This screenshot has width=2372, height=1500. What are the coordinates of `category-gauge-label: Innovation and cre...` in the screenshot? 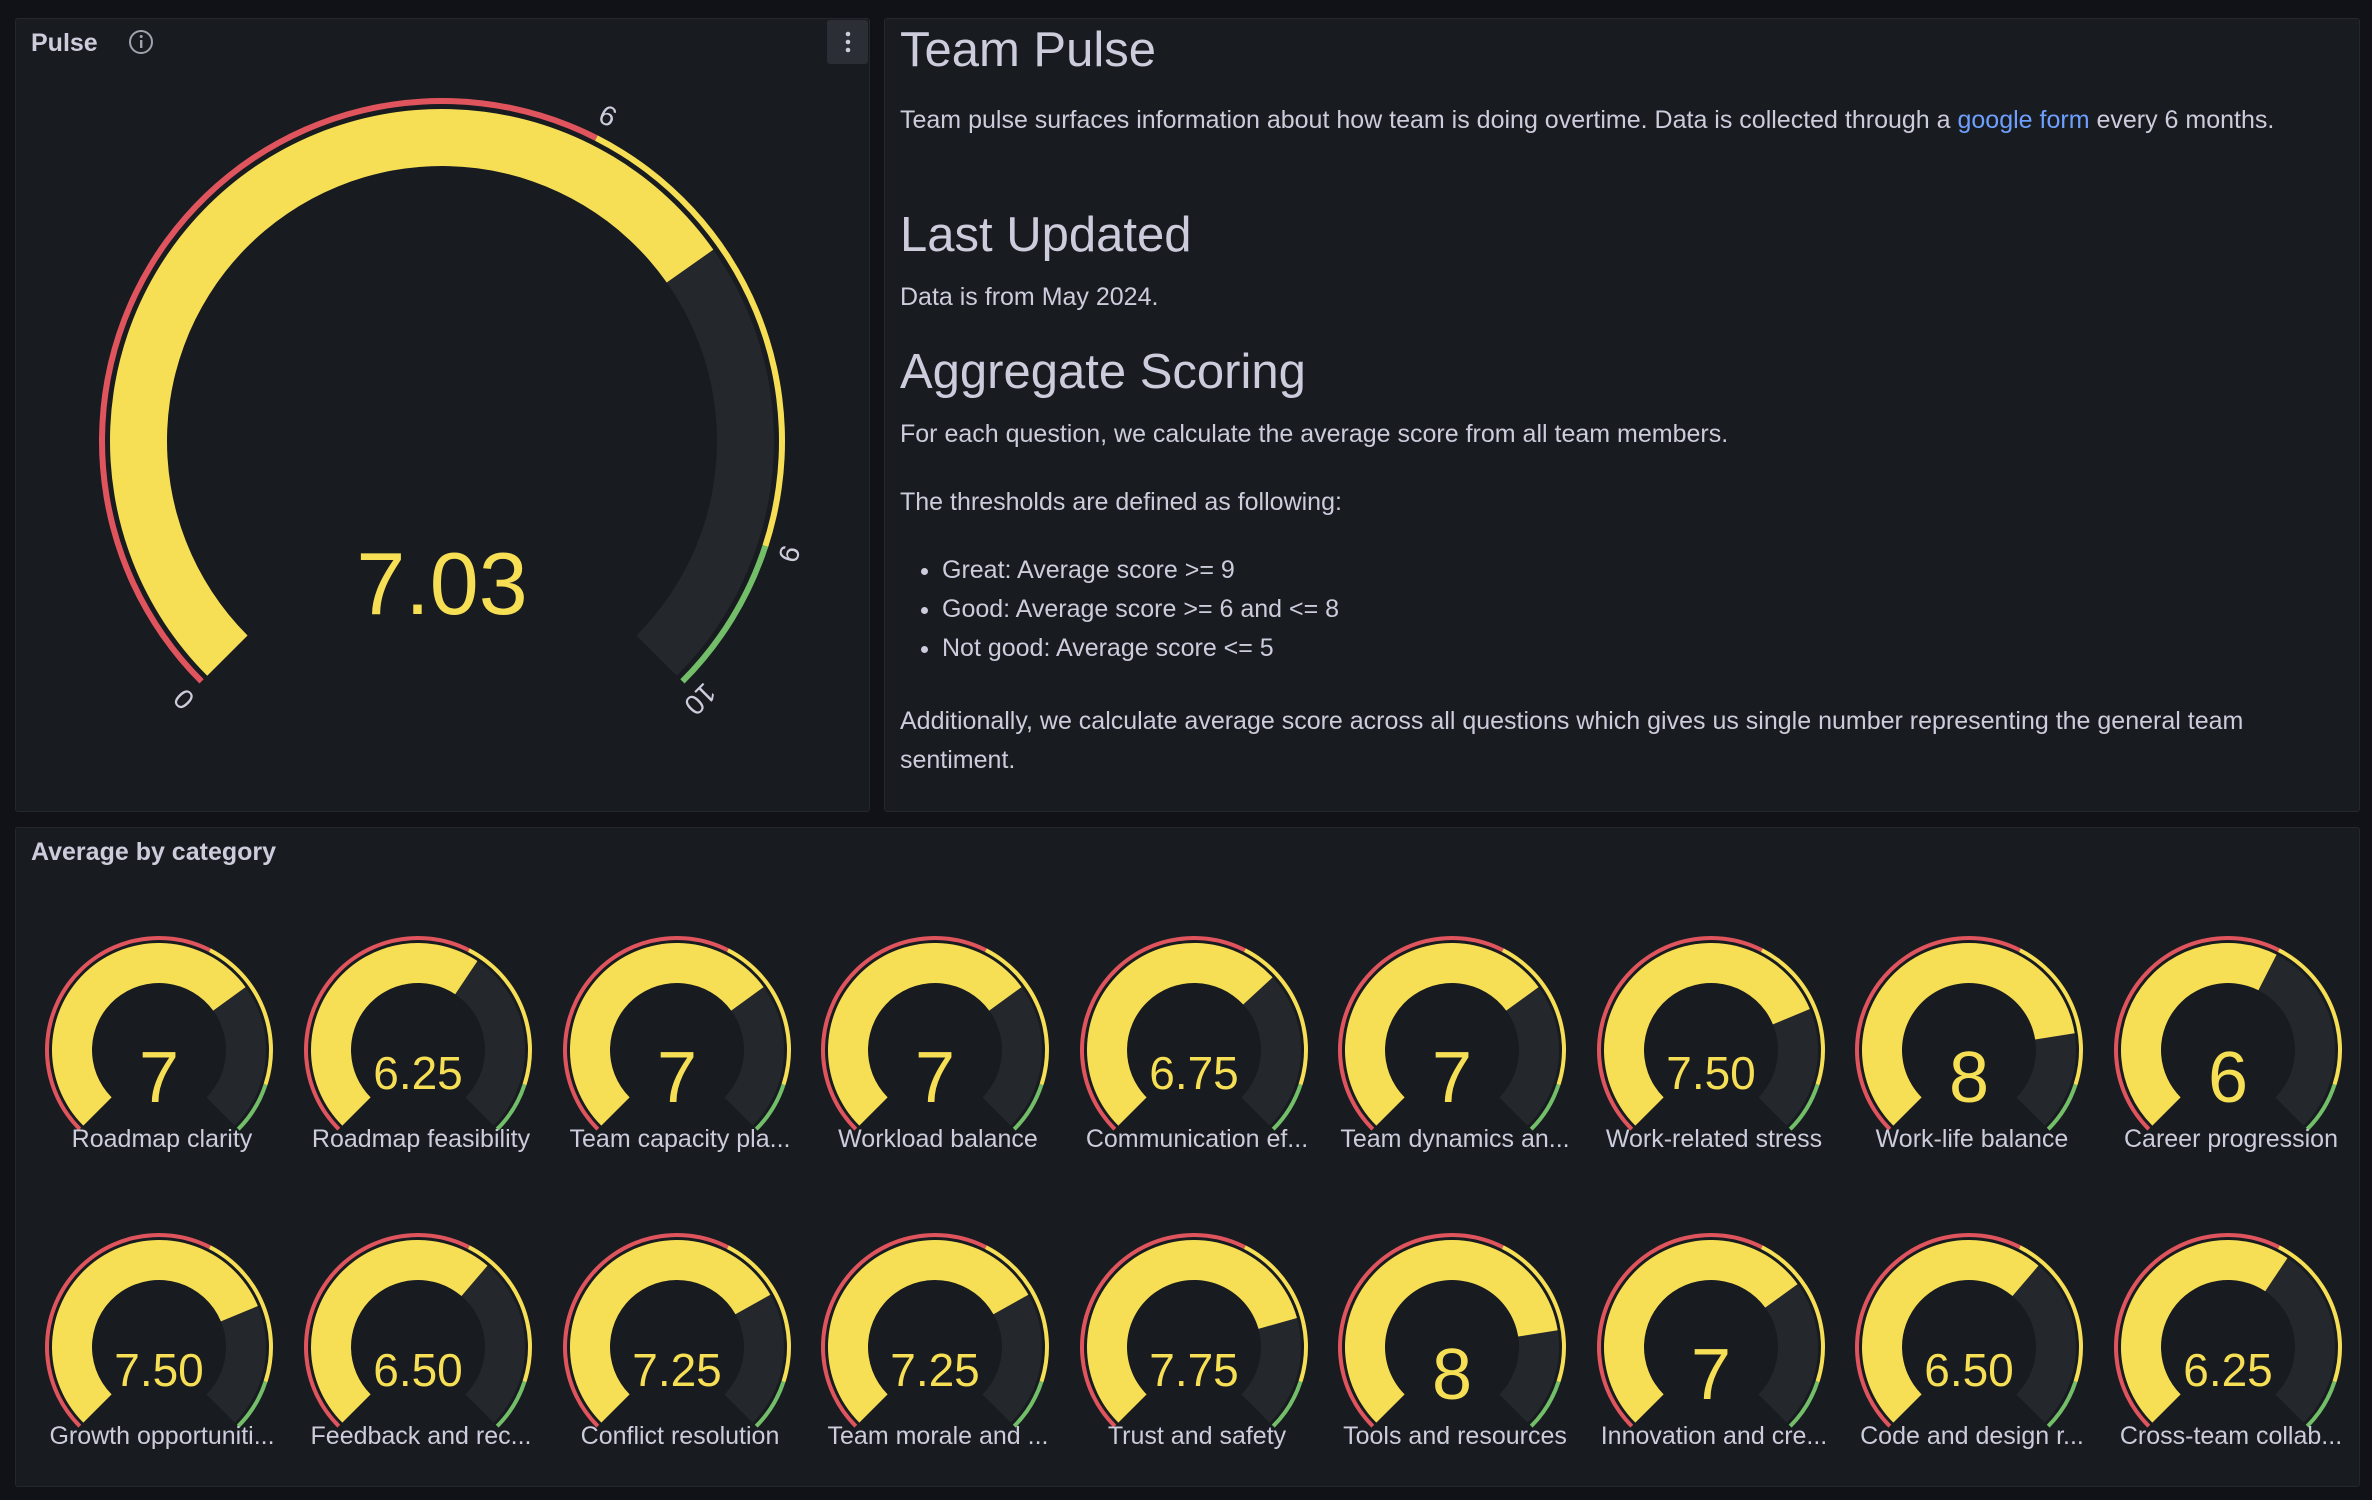 It's located at (1714, 1436).